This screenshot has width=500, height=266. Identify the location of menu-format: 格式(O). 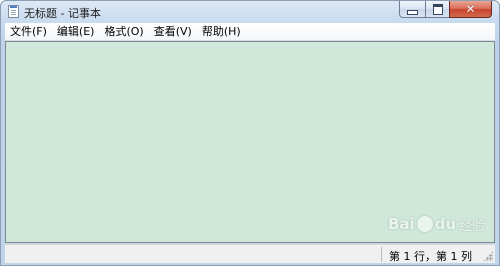
(123, 31).